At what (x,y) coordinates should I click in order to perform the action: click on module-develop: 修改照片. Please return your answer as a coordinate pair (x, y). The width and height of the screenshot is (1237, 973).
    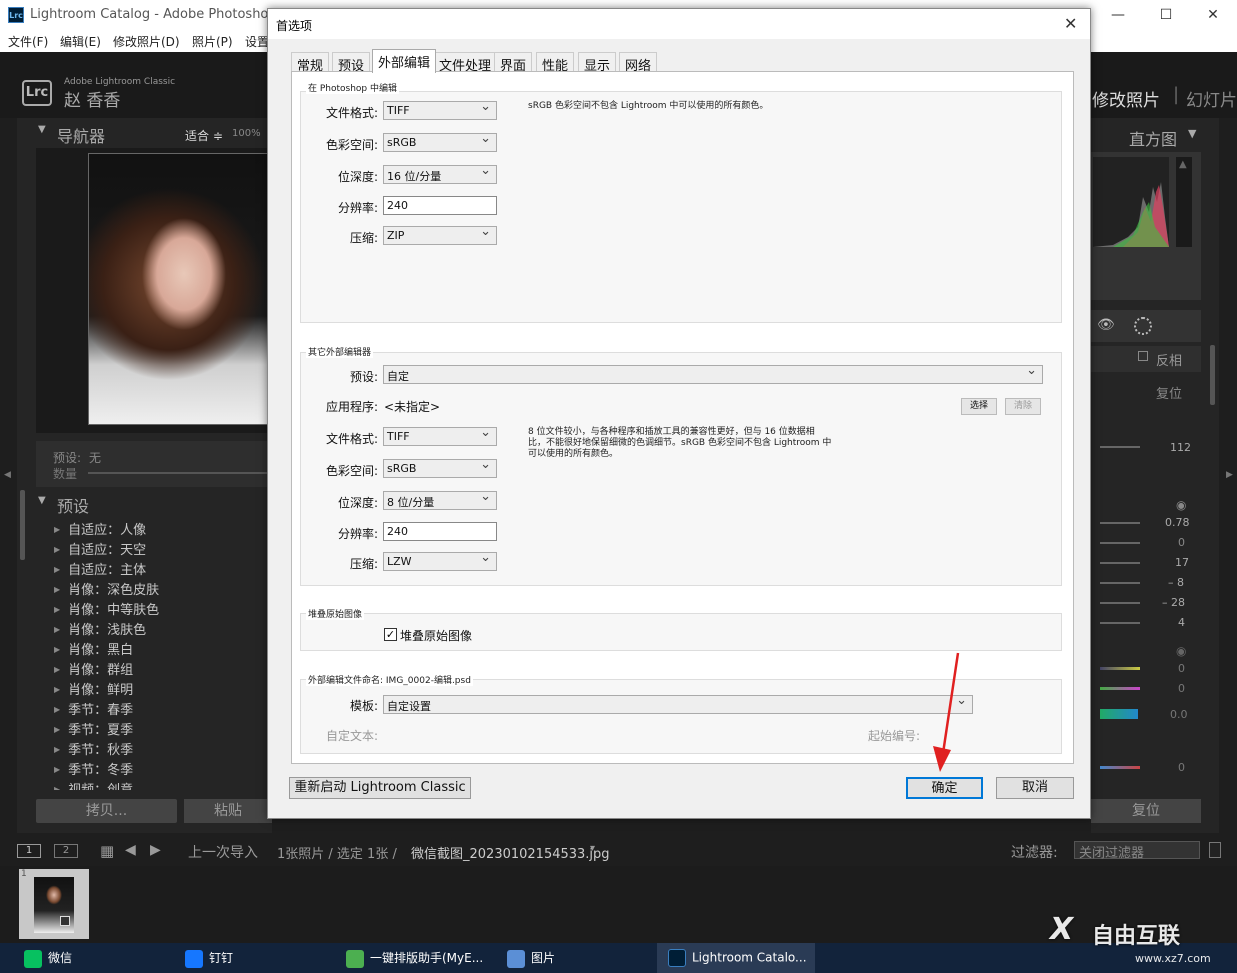
    Looking at the image, I should click on (1126, 98).